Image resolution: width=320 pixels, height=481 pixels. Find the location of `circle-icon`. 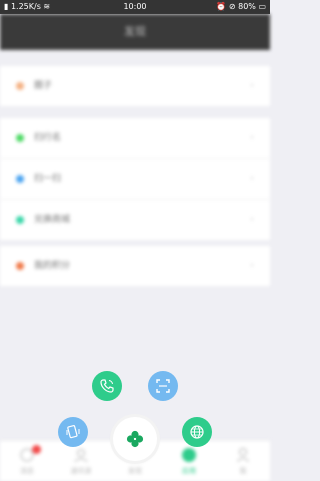

circle-icon is located at coordinates (20, 86).